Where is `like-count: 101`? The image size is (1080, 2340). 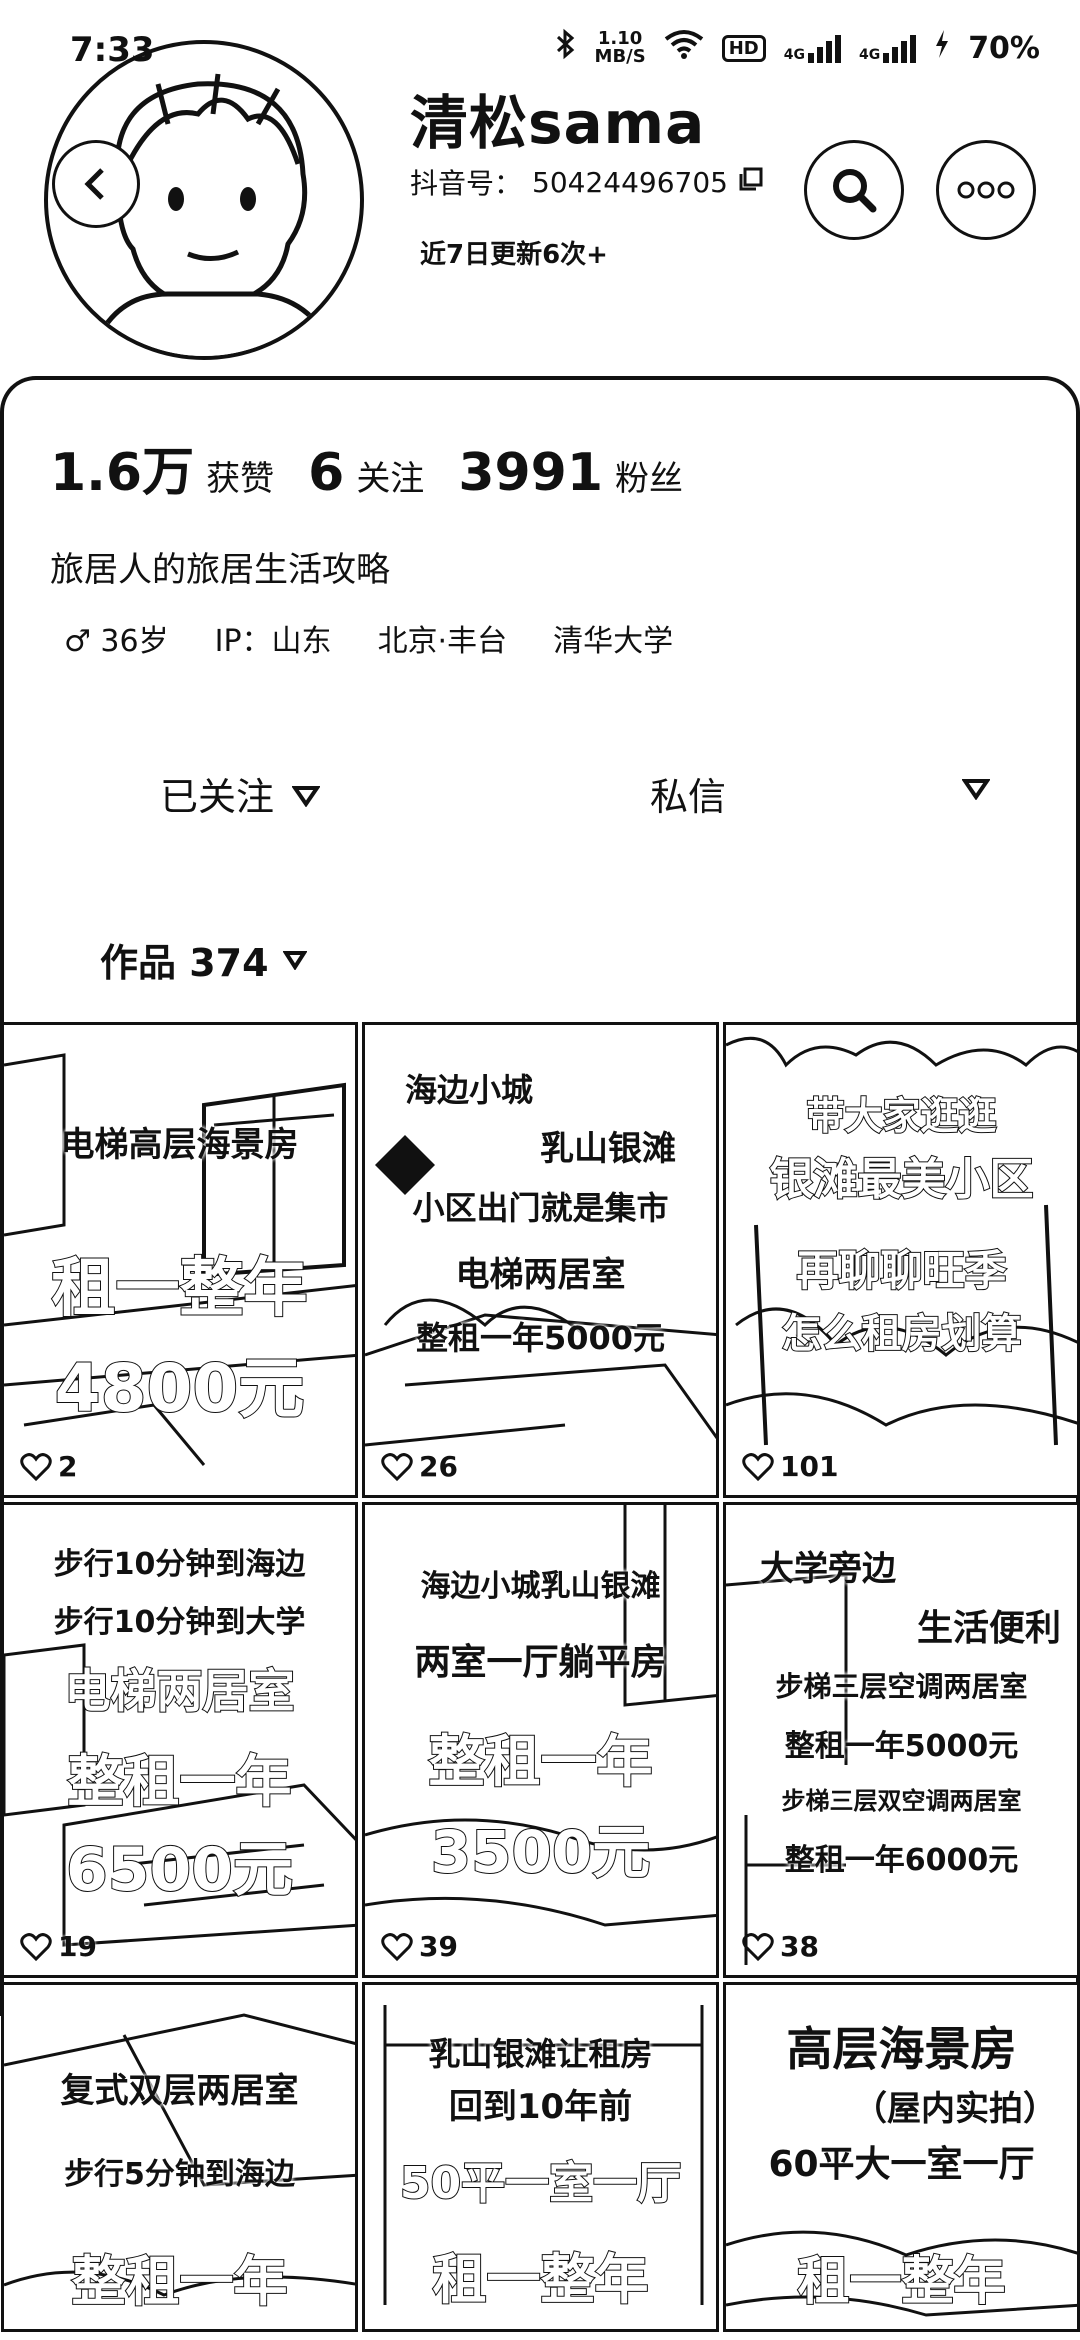 like-count: 101 is located at coordinates (790, 1466).